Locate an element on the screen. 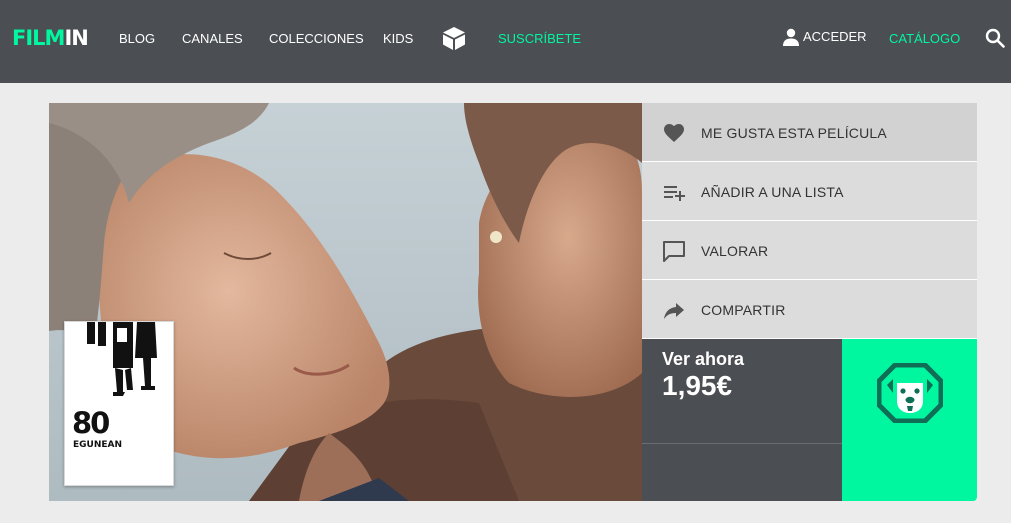  poster-art is located at coordinates (119, 364).